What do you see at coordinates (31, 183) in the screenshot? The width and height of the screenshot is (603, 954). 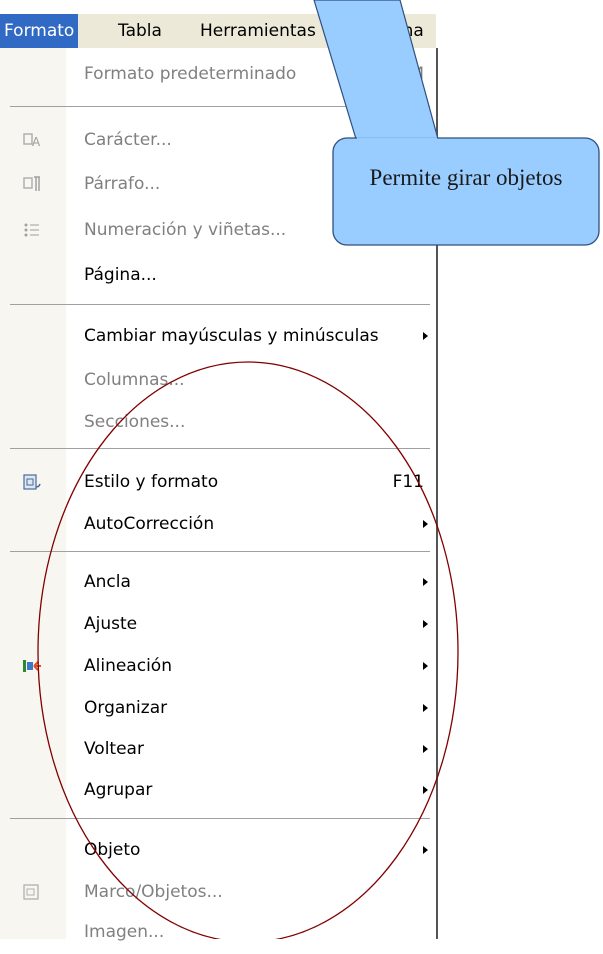 I see `paragraph-icon` at bounding box center [31, 183].